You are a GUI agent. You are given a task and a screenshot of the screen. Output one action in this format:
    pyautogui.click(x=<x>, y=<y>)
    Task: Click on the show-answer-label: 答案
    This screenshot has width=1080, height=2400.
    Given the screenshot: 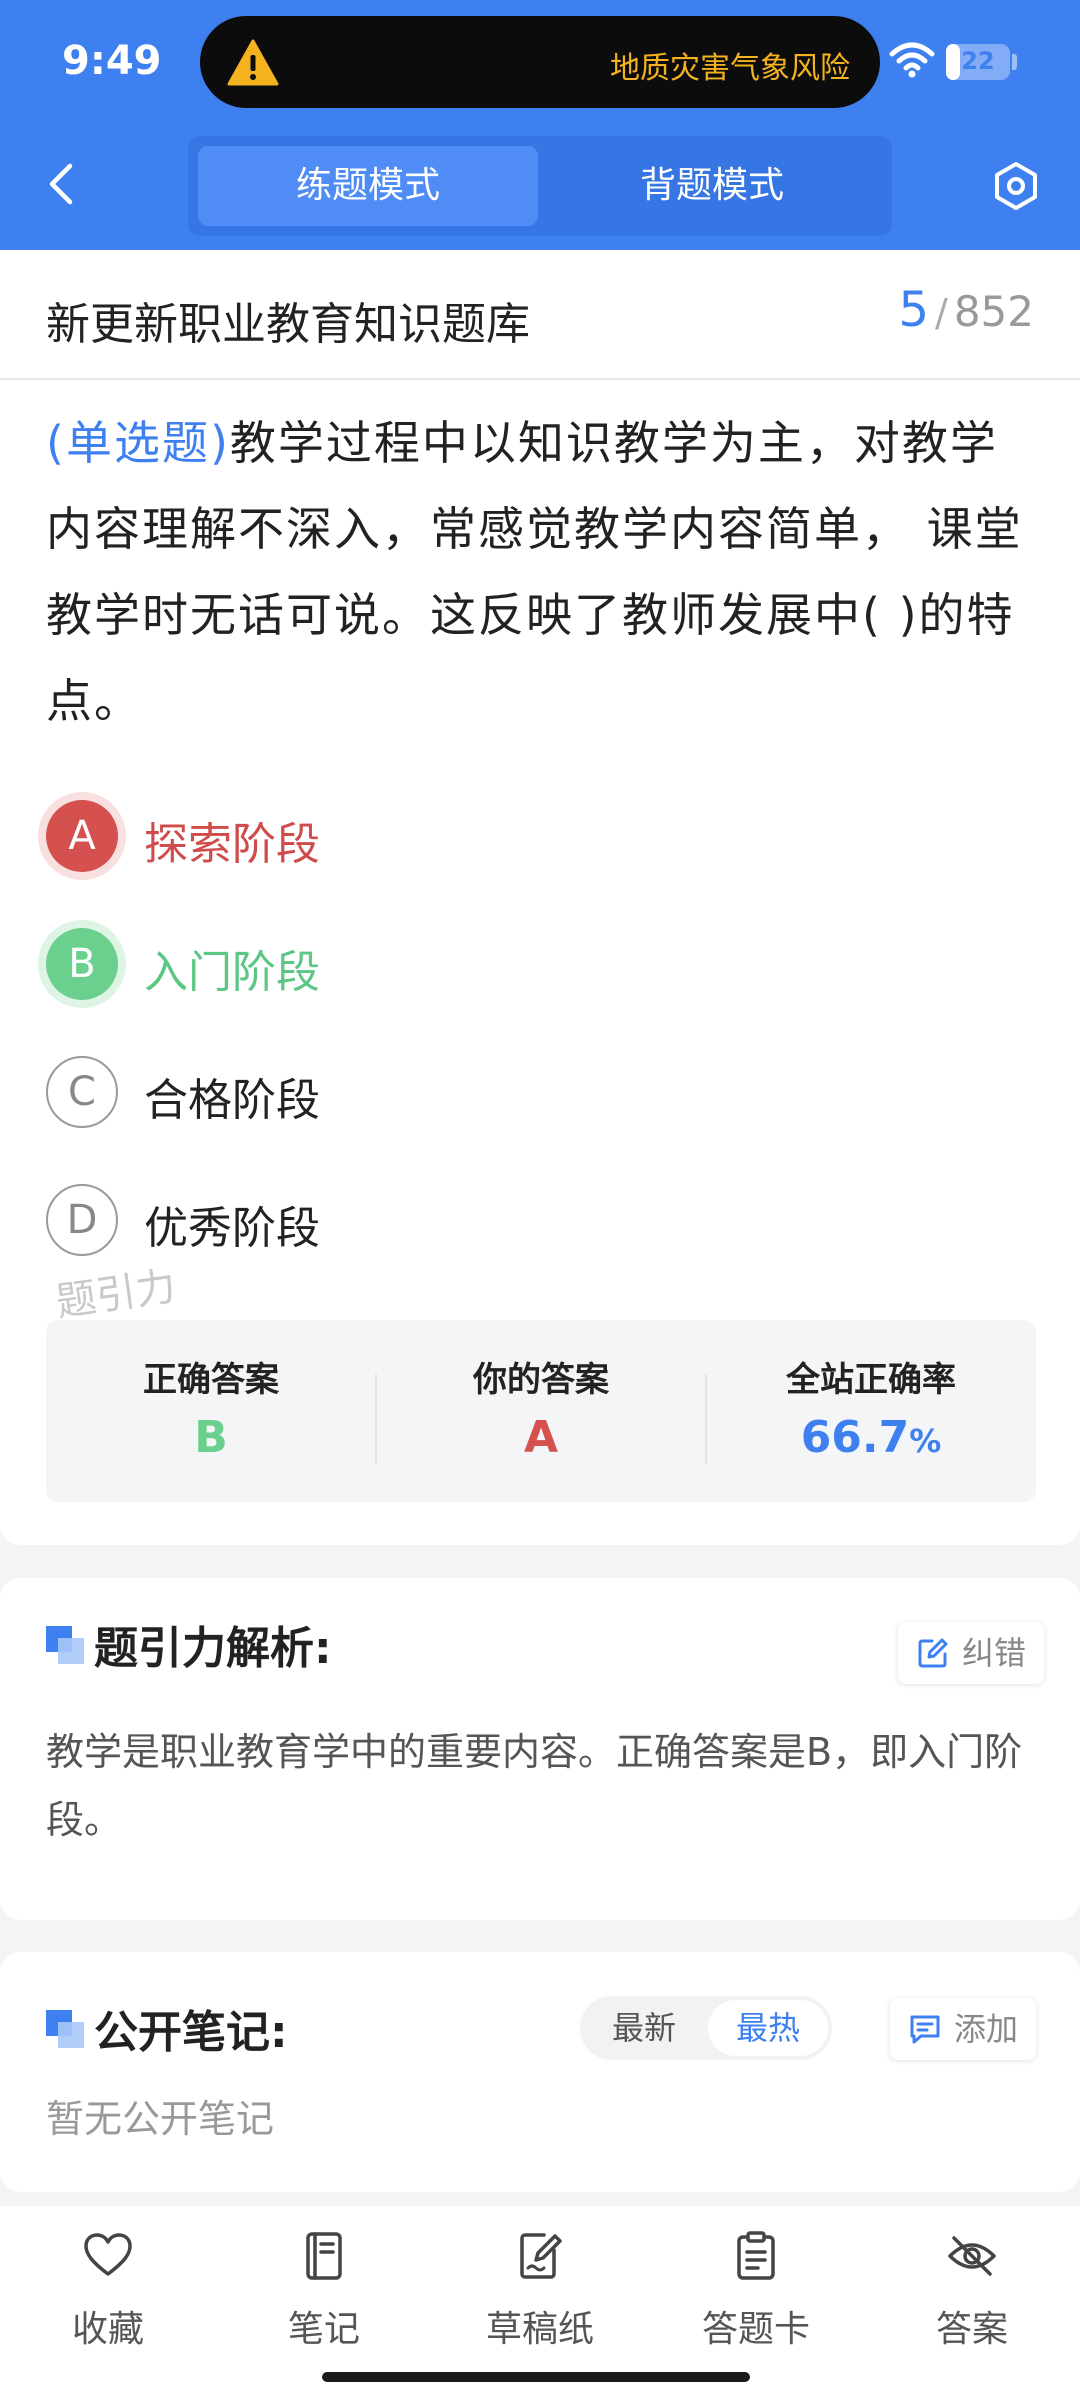 What is the action you would take?
    pyautogui.click(x=971, y=2329)
    